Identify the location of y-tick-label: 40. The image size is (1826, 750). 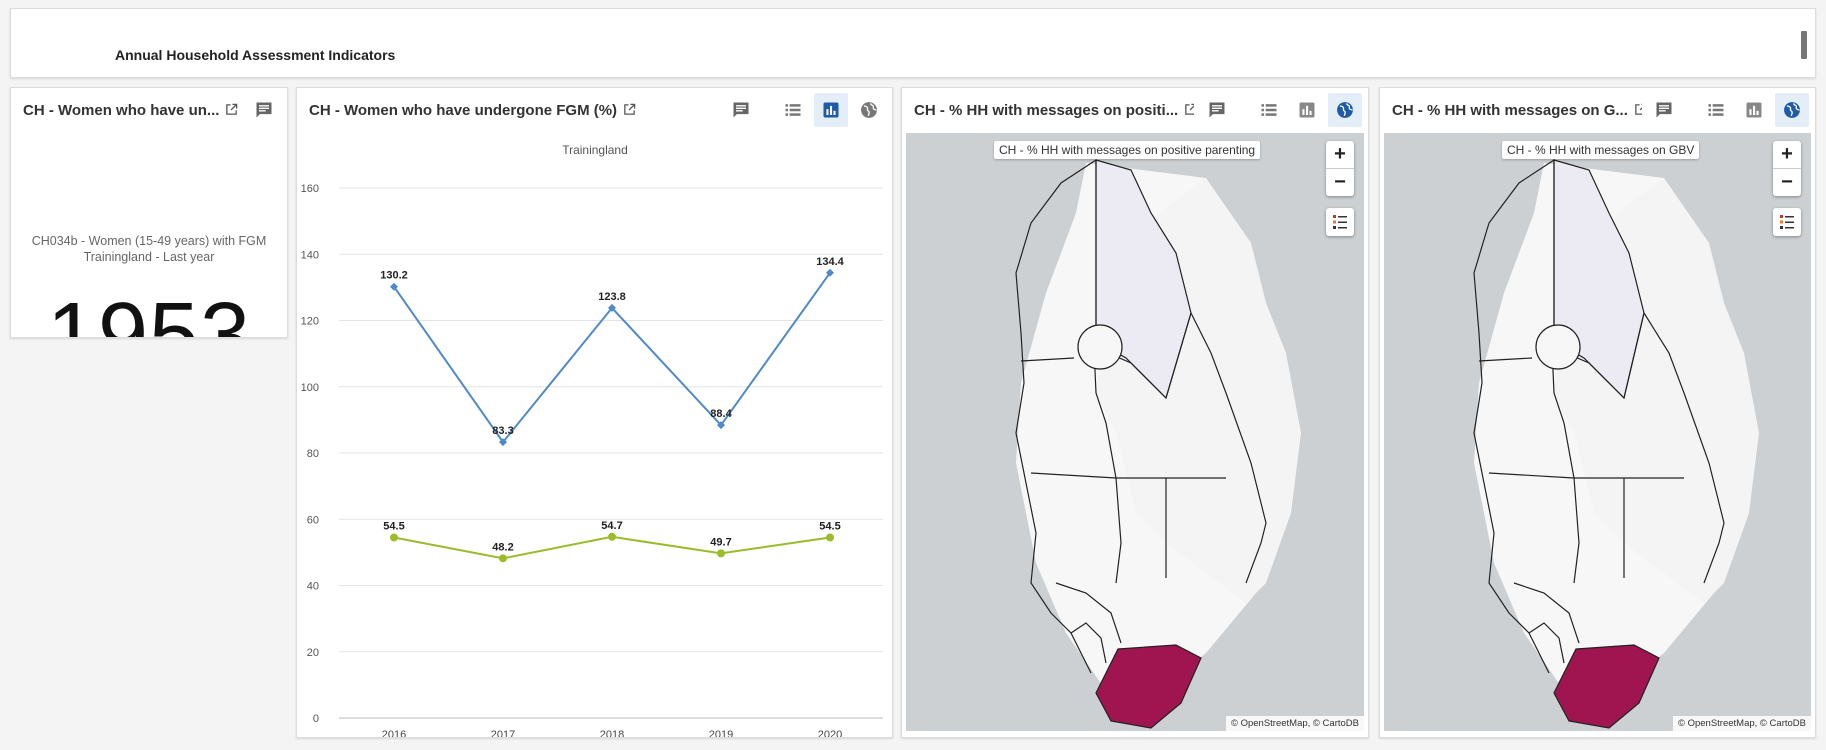
(313, 587).